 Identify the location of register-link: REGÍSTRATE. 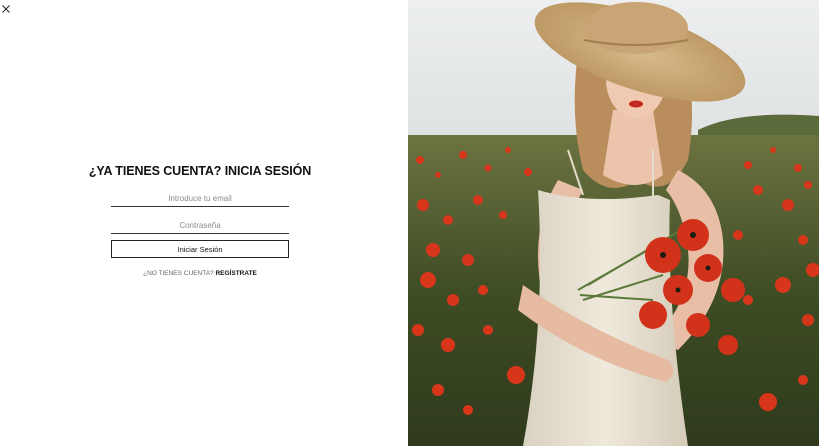
(235, 273).